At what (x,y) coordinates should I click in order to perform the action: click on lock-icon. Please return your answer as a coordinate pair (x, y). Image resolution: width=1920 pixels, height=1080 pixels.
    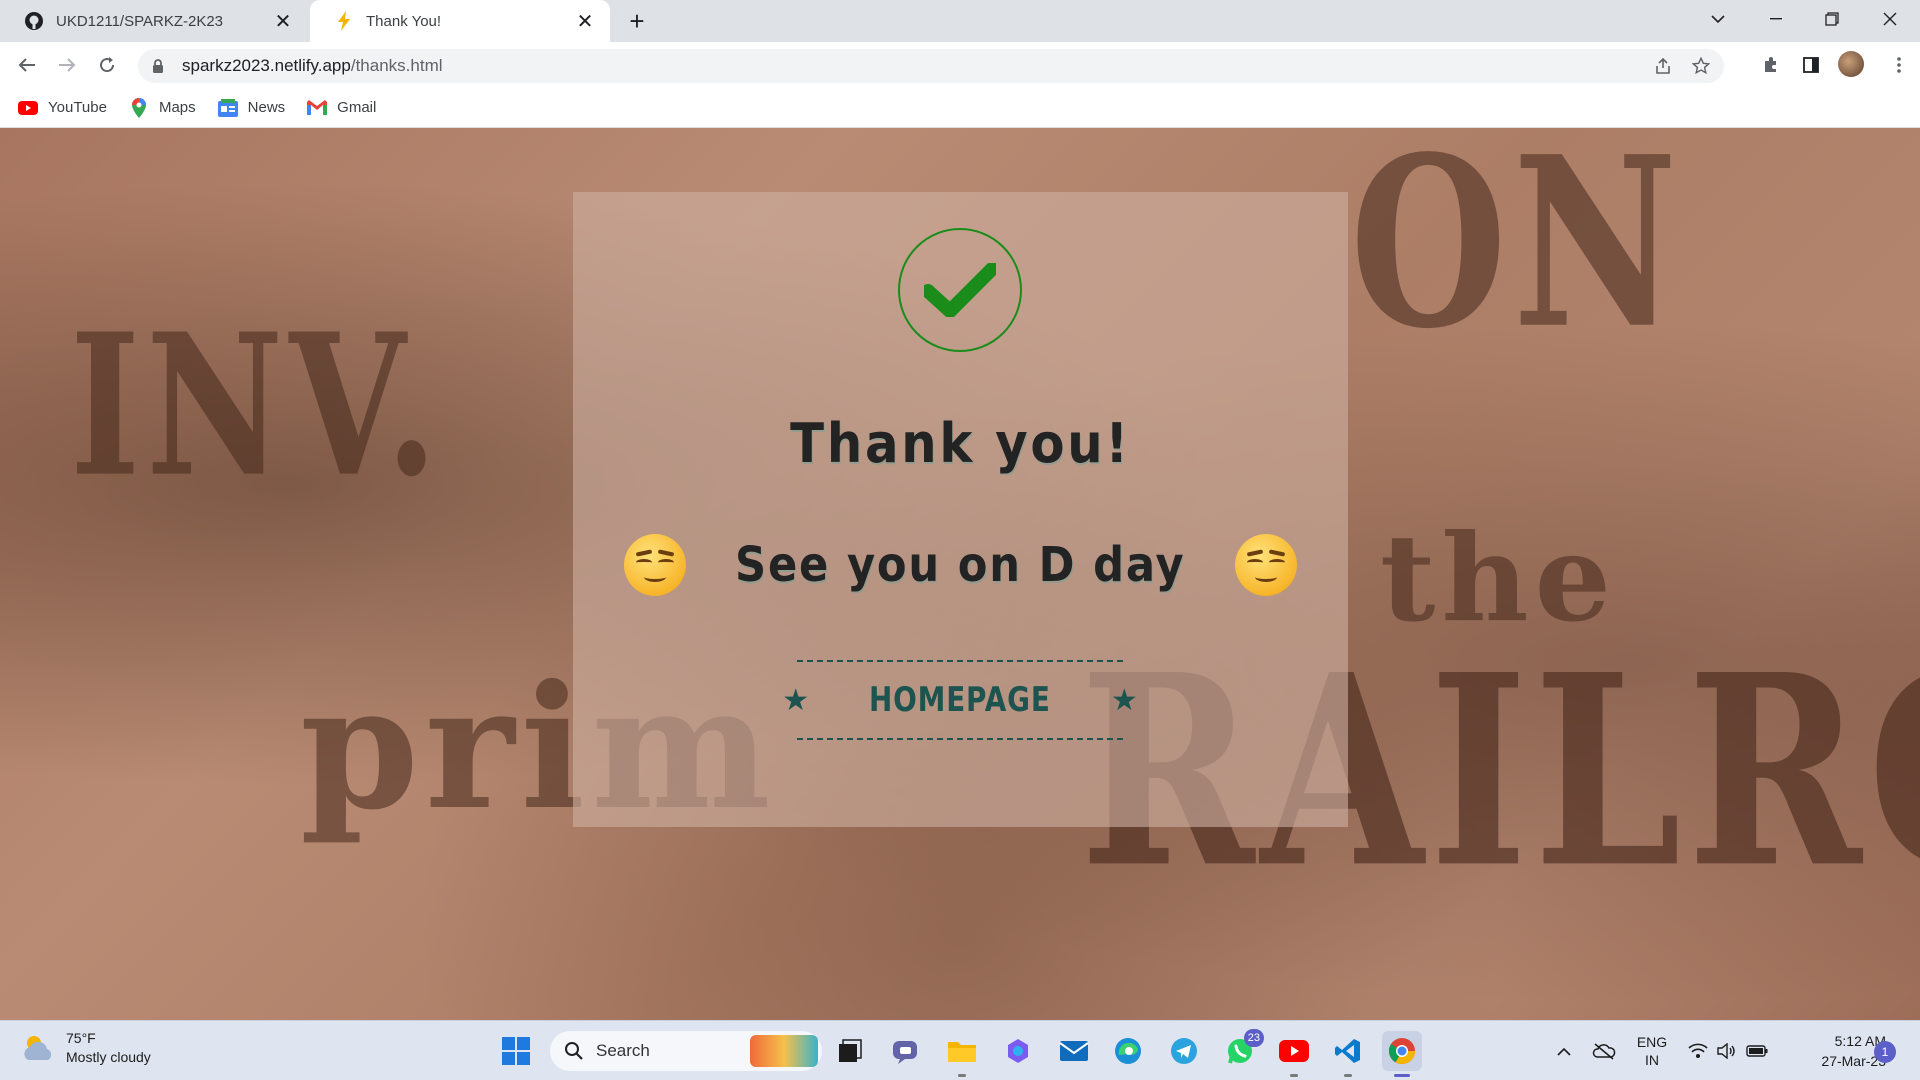
    Looking at the image, I should click on (160, 66).